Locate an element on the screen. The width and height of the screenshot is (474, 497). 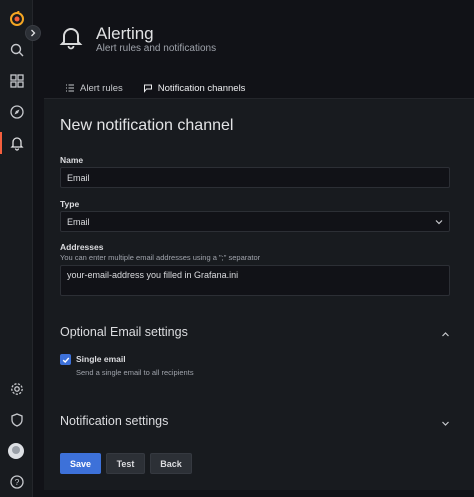
question-circle-icon: ? is located at coordinates (16, 482).